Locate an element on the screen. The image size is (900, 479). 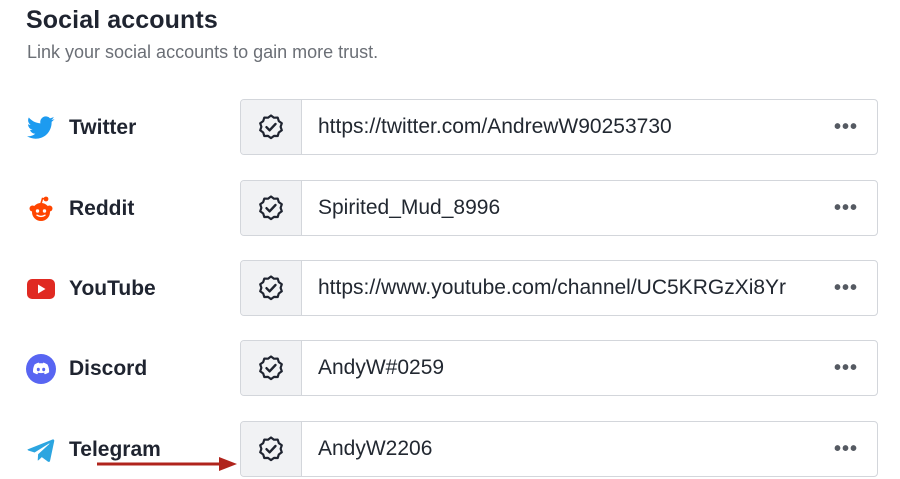
twitter-link-field: https://twitter.com/AndrewW90253730 ••• is located at coordinates (559, 127).